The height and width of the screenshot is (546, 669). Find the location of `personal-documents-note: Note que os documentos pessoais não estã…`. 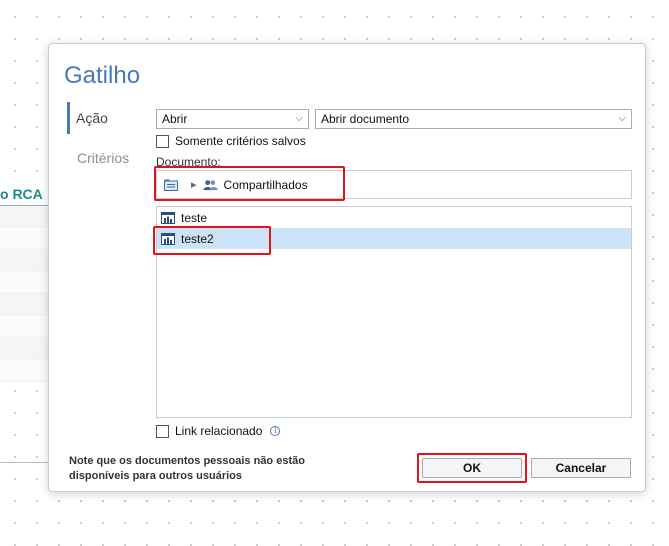

personal-documents-note: Note que os documentos pessoais não estã… is located at coordinates (187, 468).